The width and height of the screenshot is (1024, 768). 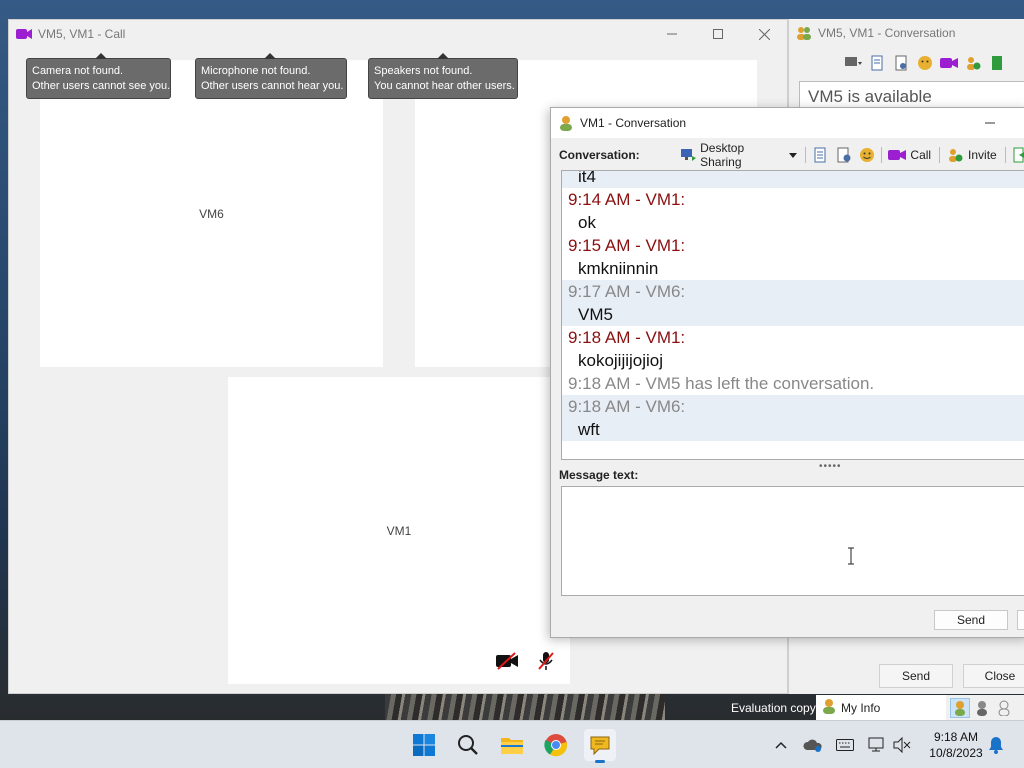 What do you see at coordinates (877, 745) in the screenshot?
I see `network-icon` at bounding box center [877, 745].